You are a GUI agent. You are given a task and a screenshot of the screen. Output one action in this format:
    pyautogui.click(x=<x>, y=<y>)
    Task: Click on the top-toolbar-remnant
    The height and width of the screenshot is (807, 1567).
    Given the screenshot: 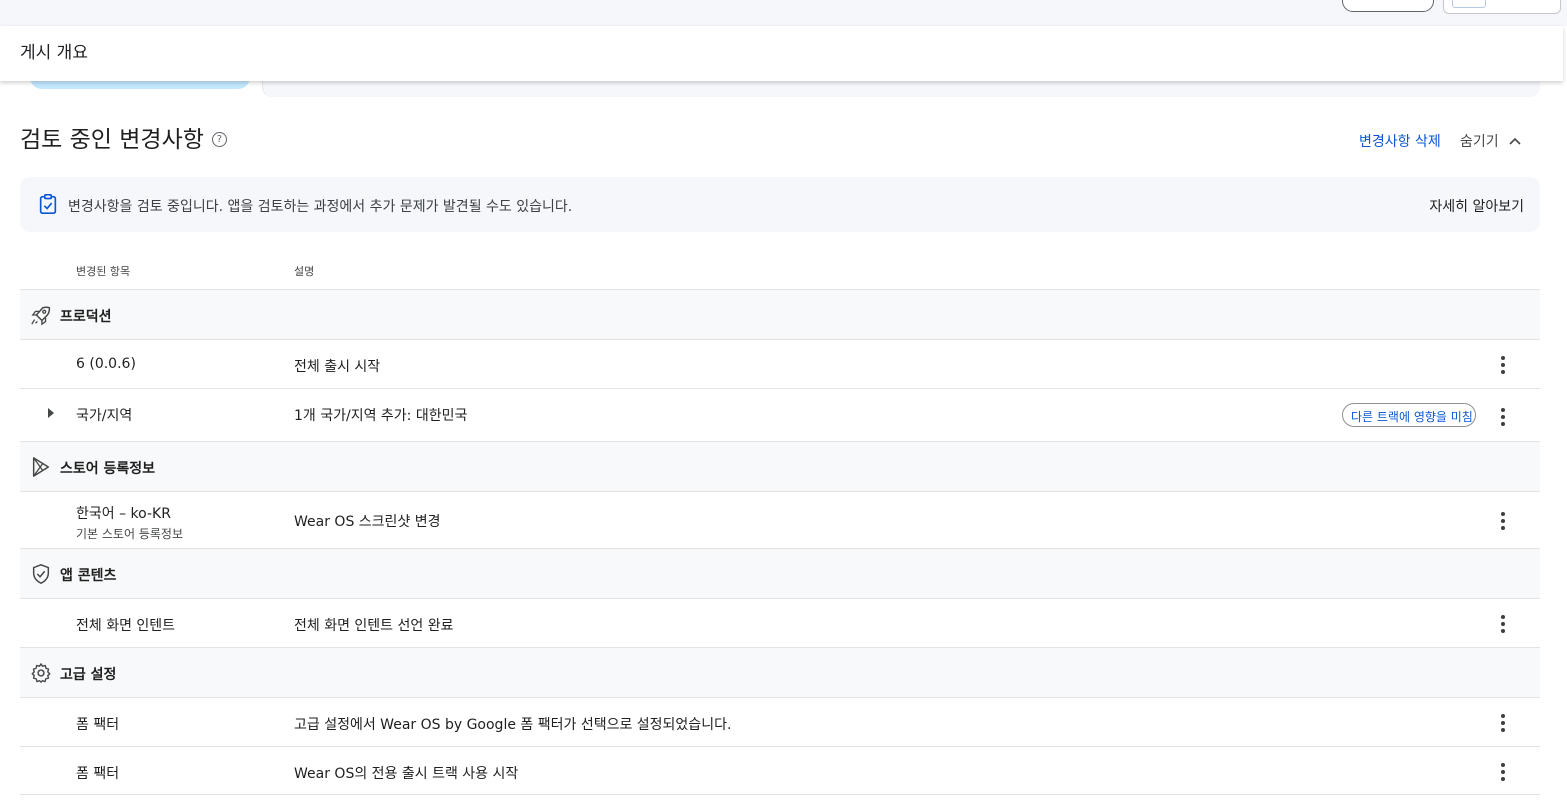 What is the action you would take?
    pyautogui.click(x=783, y=13)
    